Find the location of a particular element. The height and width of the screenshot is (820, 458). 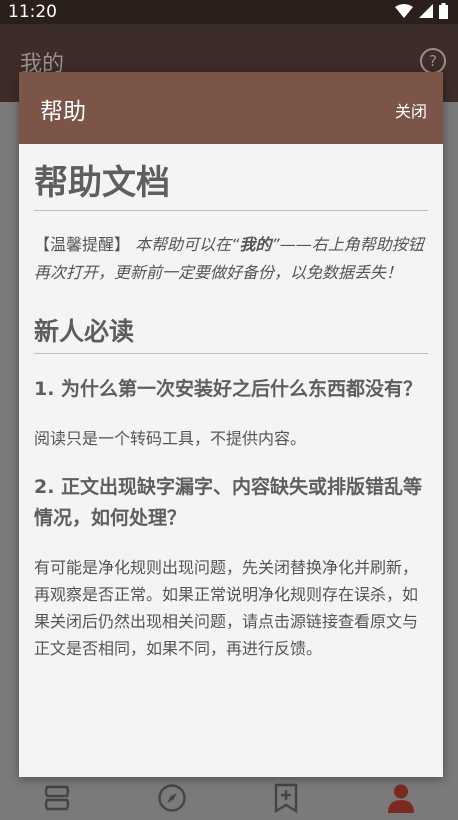

bottom-nav is located at coordinates (229, 797).